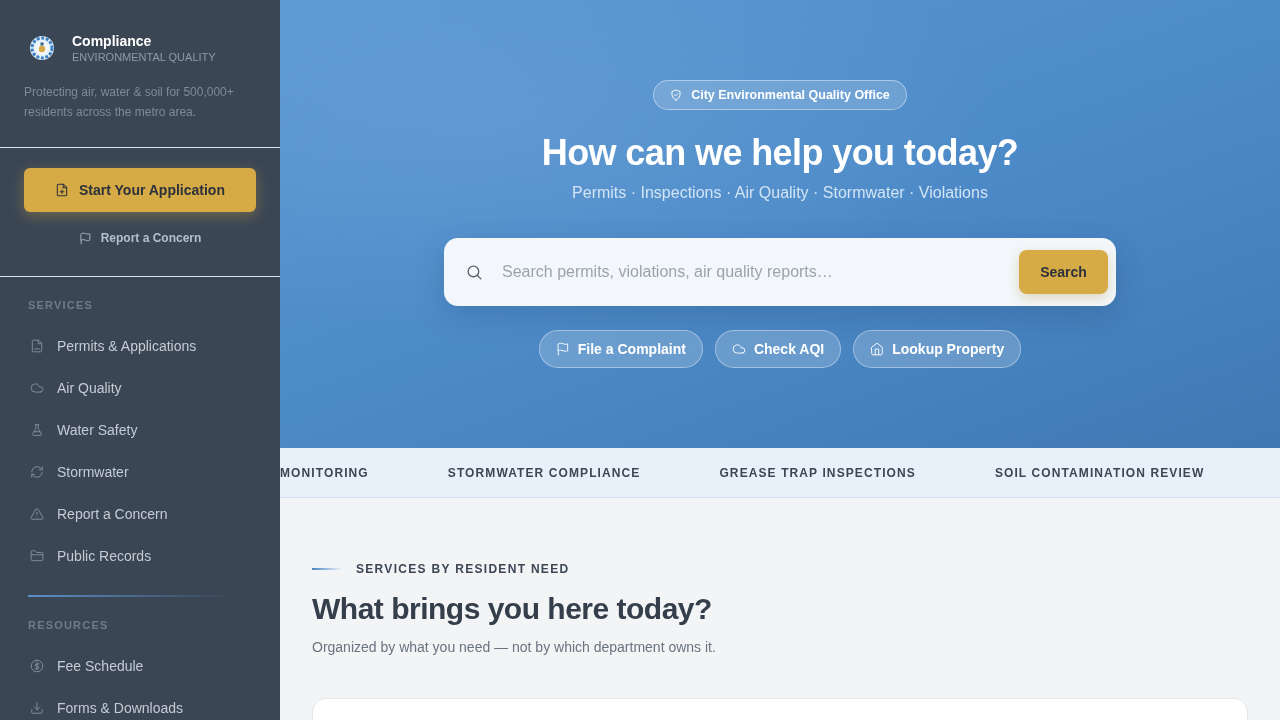 The height and width of the screenshot is (720, 1280). Describe the element at coordinates (62, 190) in the screenshot. I see `file-plus-icon` at that location.